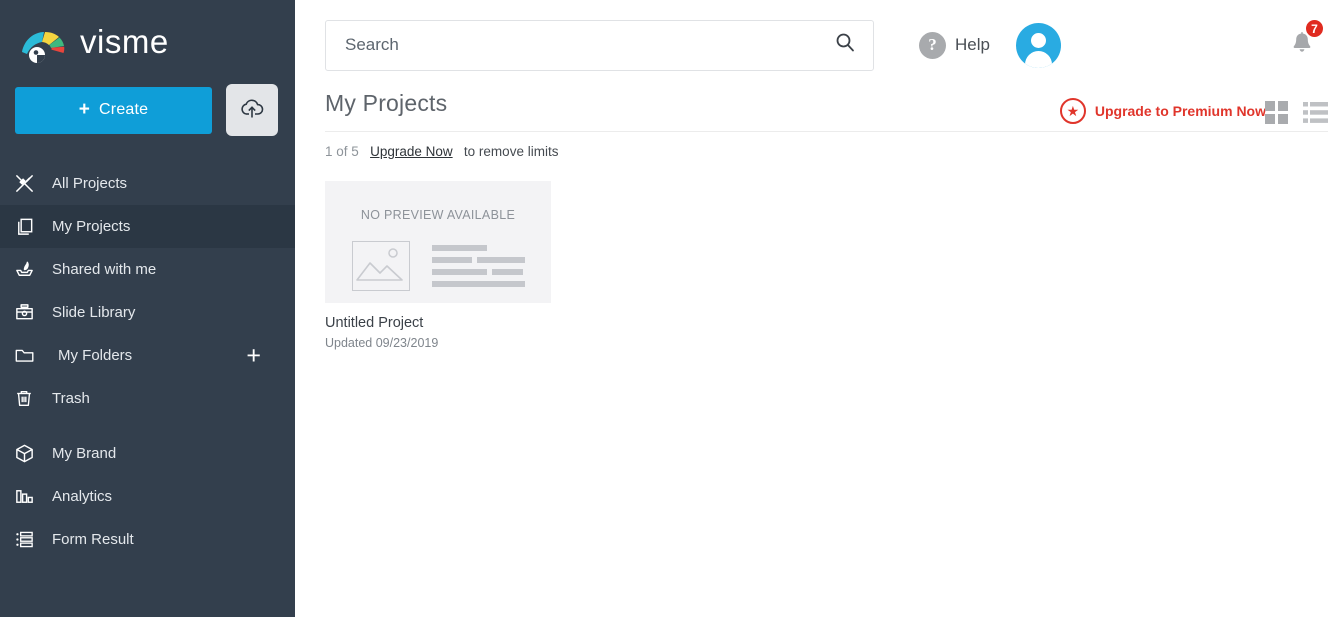  I want to click on limits-suffix: to remove limits, so click(511, 151).